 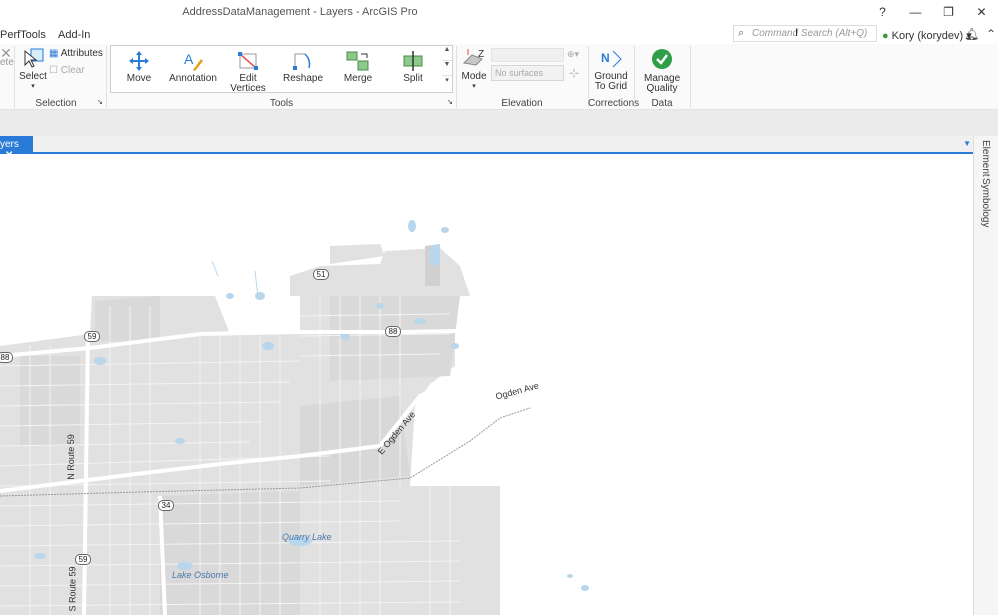 What do you see at coordinates (303, 78) in the screenshot?
I see `reshape-label: Reshape` at bounding box center [303, 78].